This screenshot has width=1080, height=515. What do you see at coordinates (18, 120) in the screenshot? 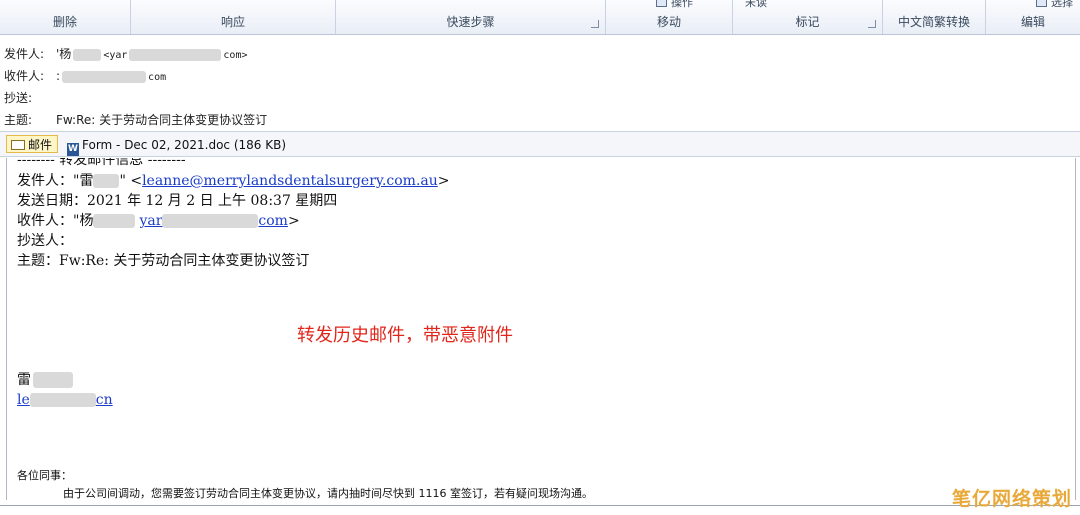
I see `subject-label: 主题:` at bounding box center [18, 120].